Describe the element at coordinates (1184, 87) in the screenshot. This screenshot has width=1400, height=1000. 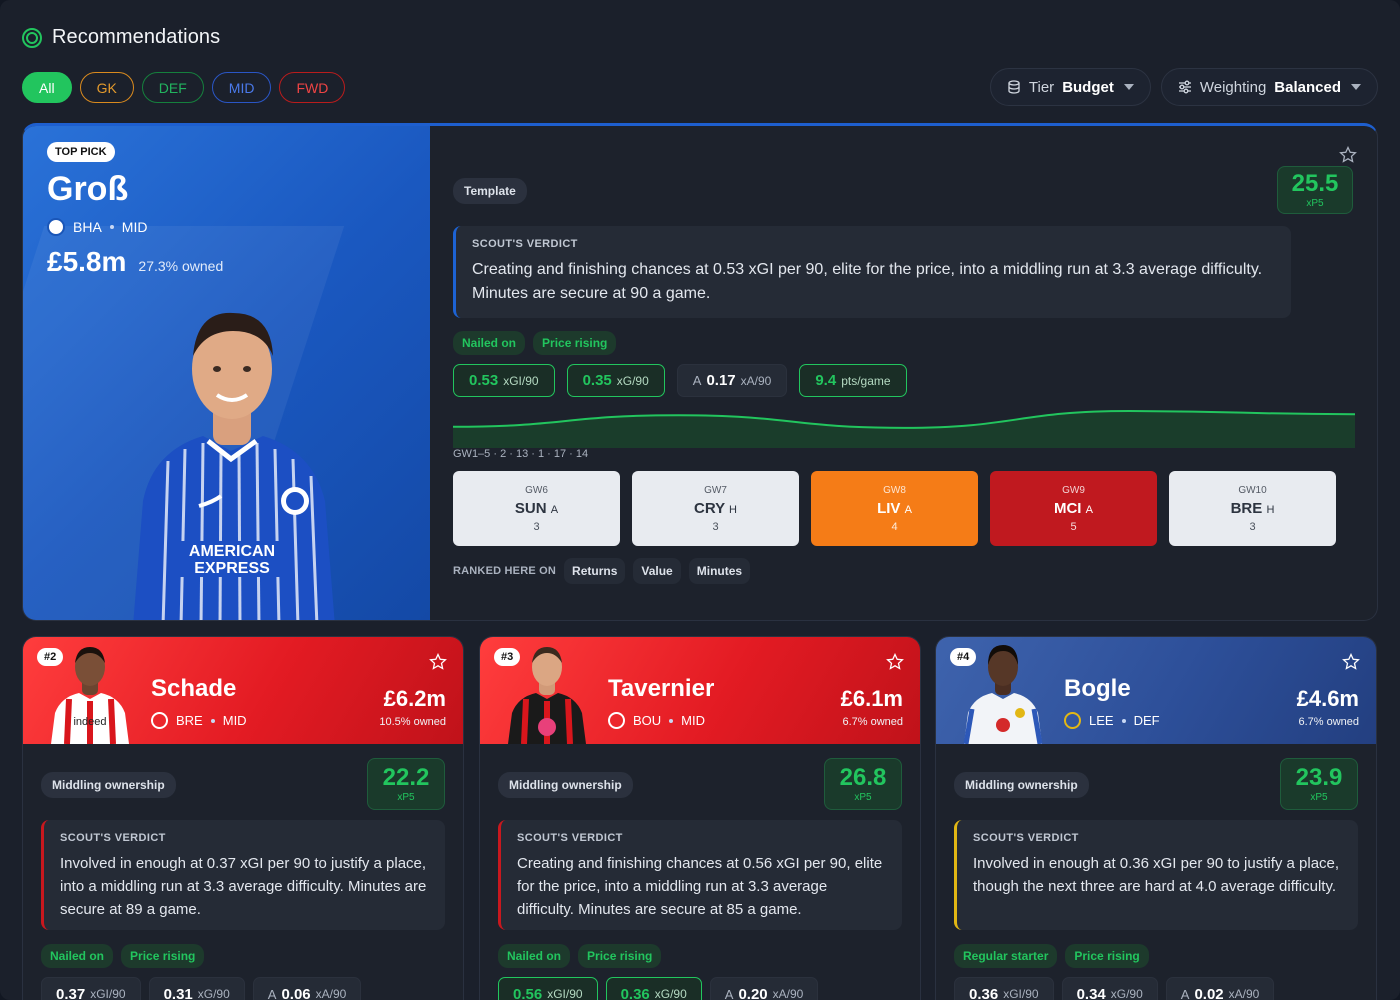
I see `sliders-icon` at that location.